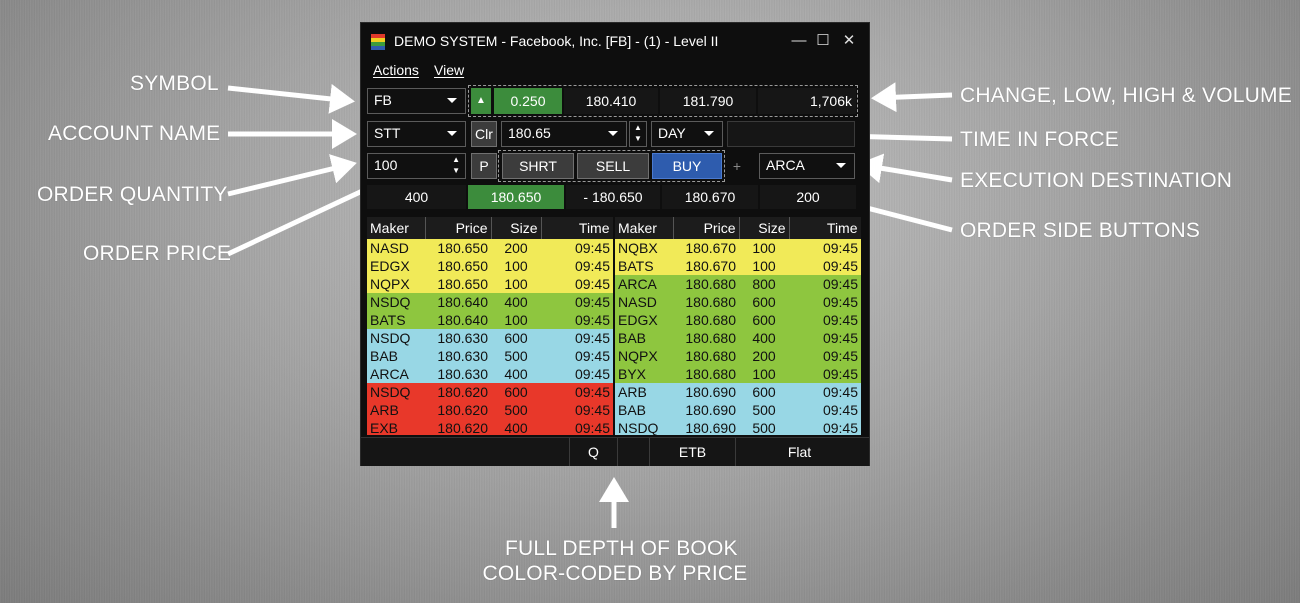 This screenshot has width=1300, height=603. I want to click on quantity-spinner-icon: ▲ ▼, so click(456, 165).